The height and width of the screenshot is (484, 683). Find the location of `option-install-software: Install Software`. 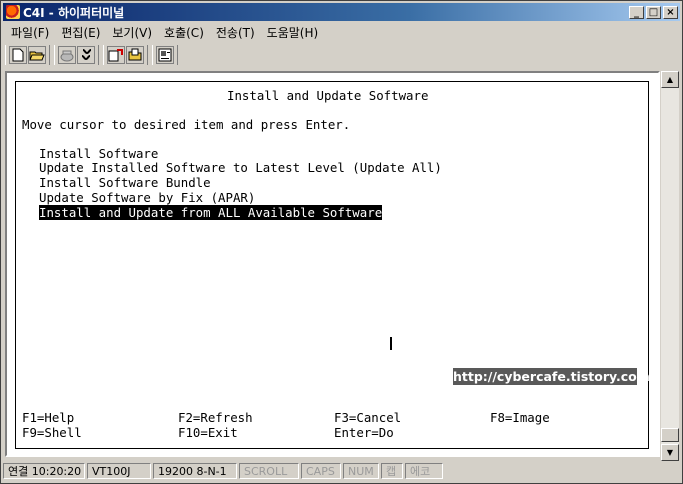

option-install-software: Install Software is located at coordinates (98, 153).